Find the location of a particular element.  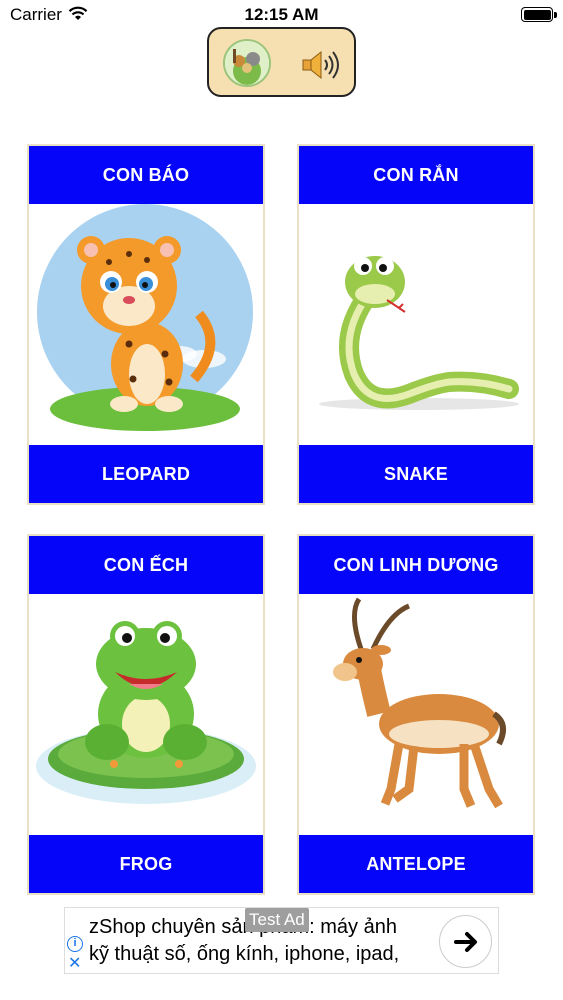

battery-cap is located at coordinates (555, 15).